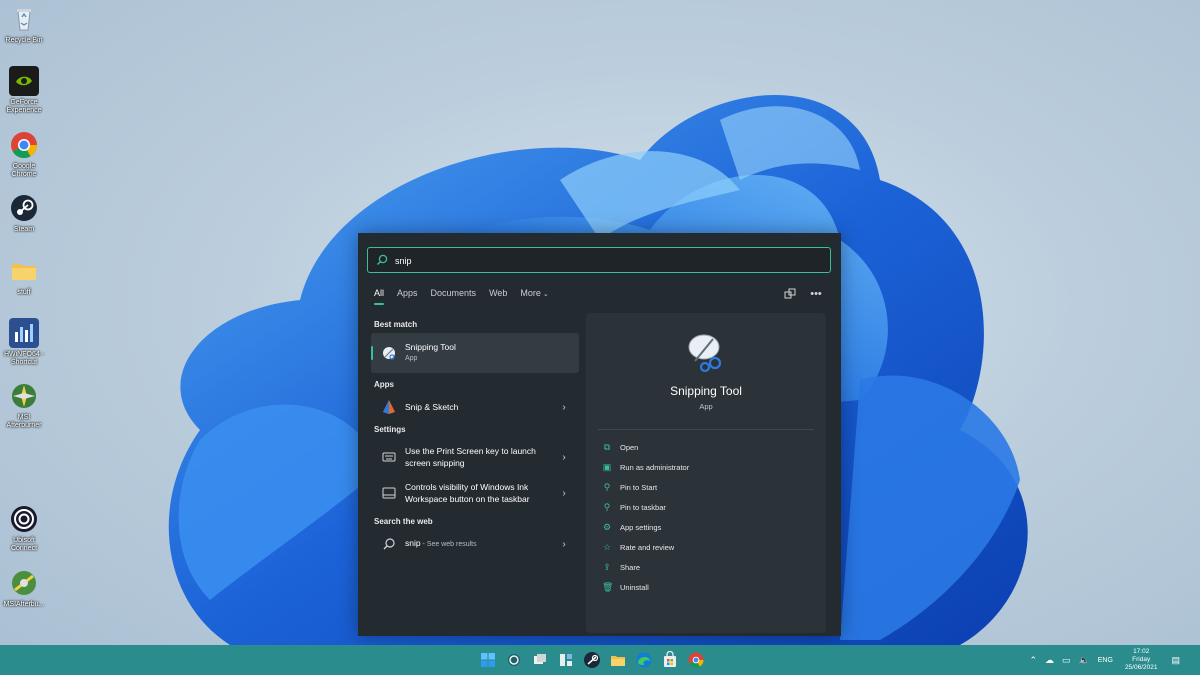 This screenshot has width=1200, height=675. Describe the element at coordinates (407, 293) in the screenshot. I see `tab-apps: Apps` at that location.